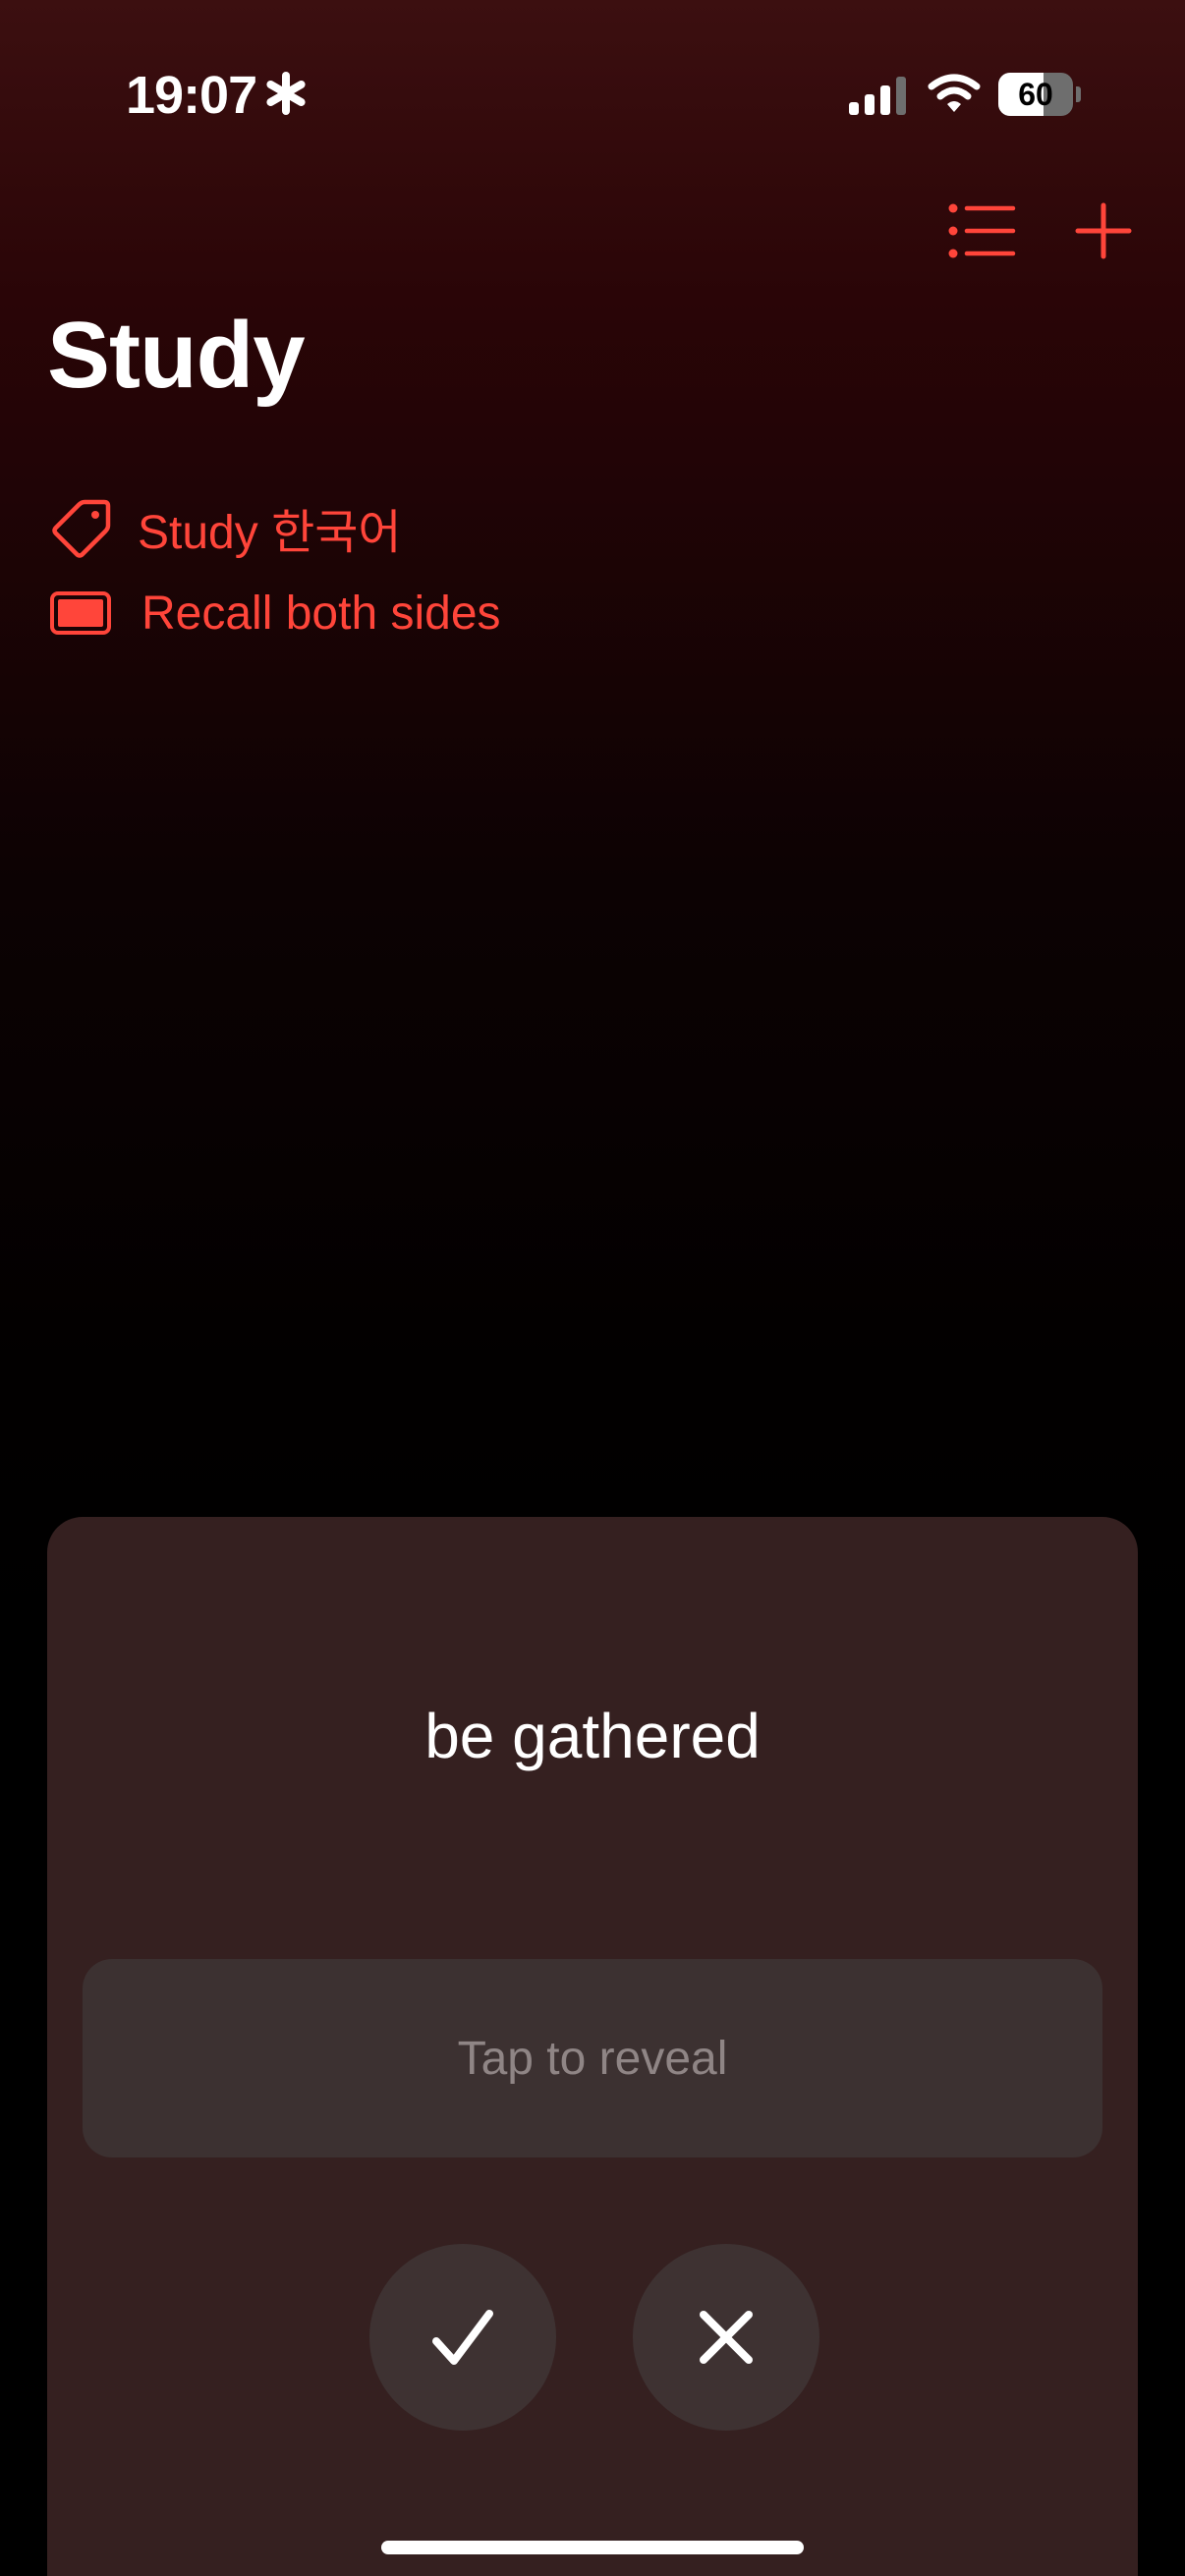 The width and height of the screenshot is (1185, 2576). I want to click on battery-percent: 60, so click(1035, 94).